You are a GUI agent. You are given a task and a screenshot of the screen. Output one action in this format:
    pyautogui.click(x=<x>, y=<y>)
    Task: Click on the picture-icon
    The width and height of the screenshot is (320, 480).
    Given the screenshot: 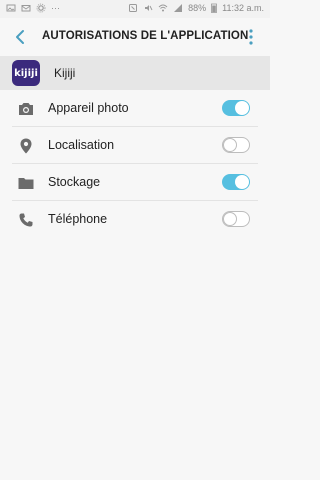 What is the action you would take?
    pyautogui.click(x=11, y=8)
    